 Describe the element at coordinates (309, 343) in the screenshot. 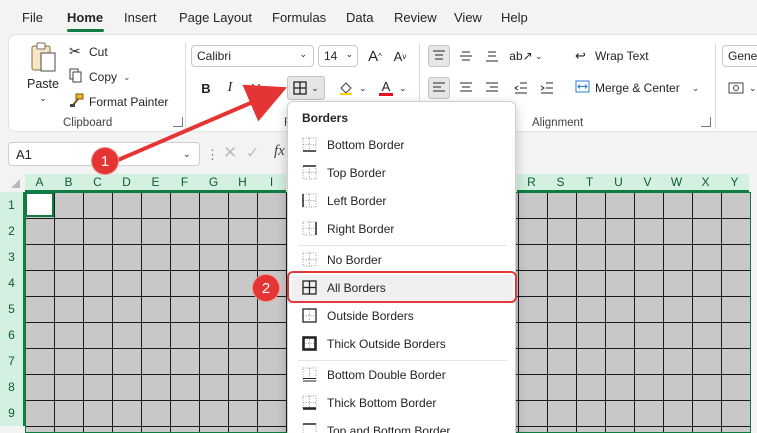

I see `thick-outside-borders-icon` at that location.